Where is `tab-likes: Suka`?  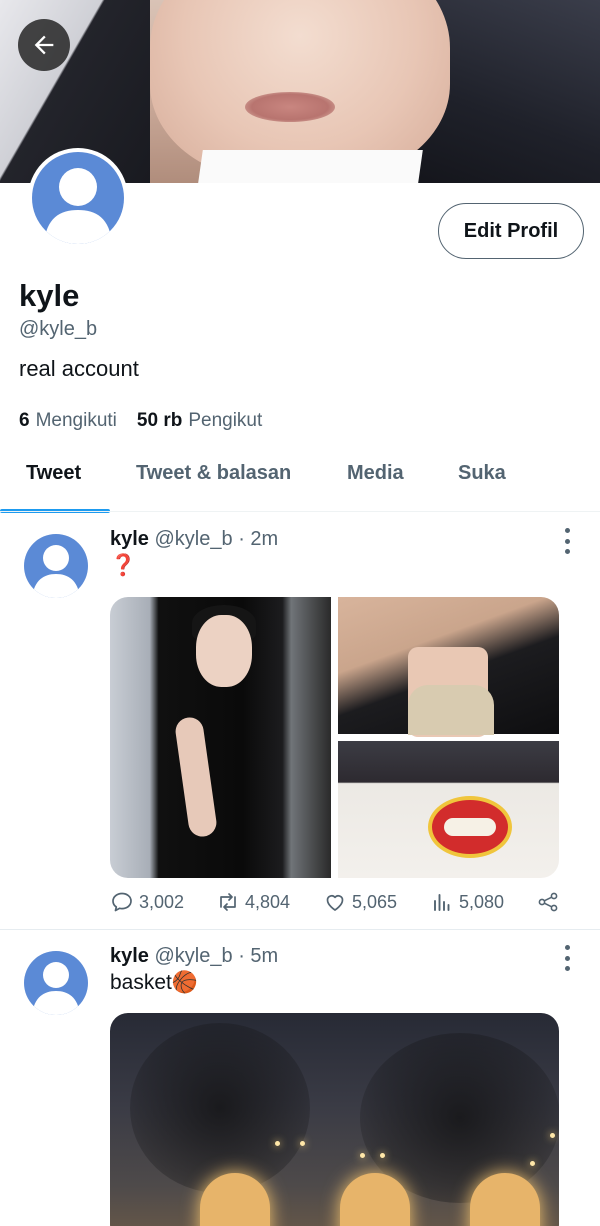
tab-likes: Suka is located at coordinates (482, 473).